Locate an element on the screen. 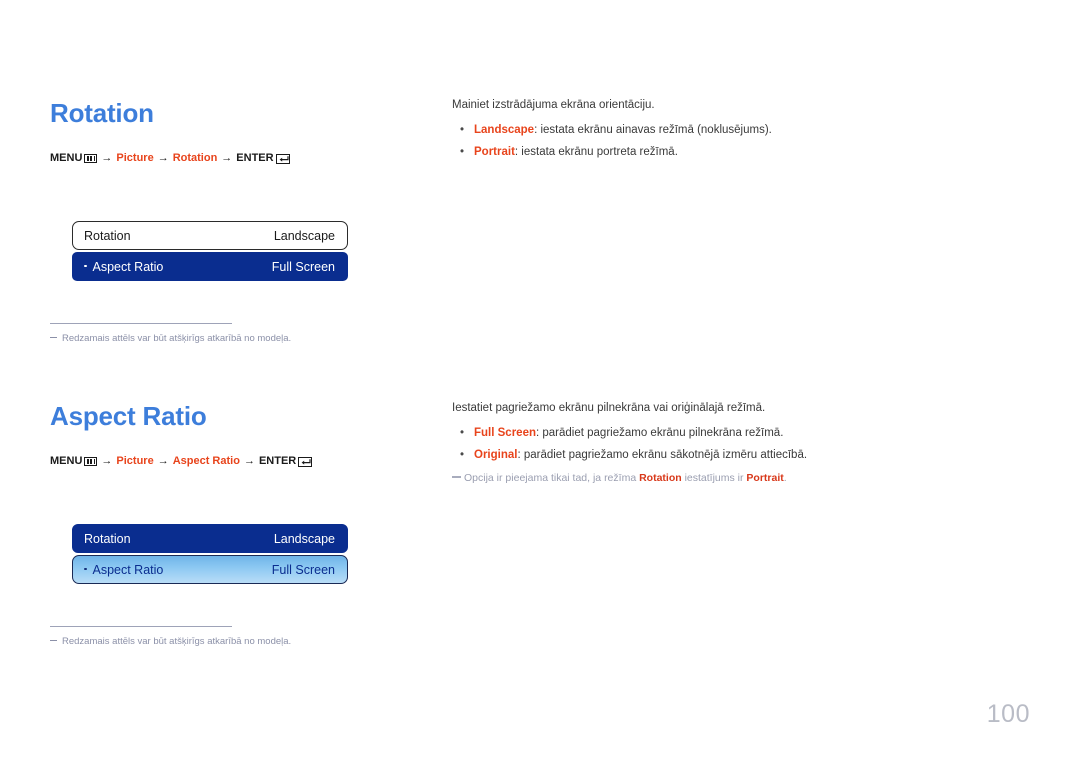 This screenshot has width=1080, height=763. osd-row-aspect-ratio-selected: Aspect Ratio Full Screen is located at coordinates (210, 569).